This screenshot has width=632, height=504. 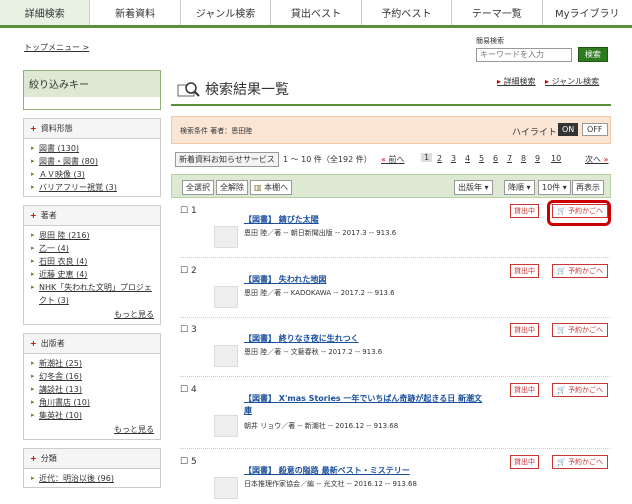 I want to click on tab-theme-list: テーマ一覧, so click(x=497, y=12).